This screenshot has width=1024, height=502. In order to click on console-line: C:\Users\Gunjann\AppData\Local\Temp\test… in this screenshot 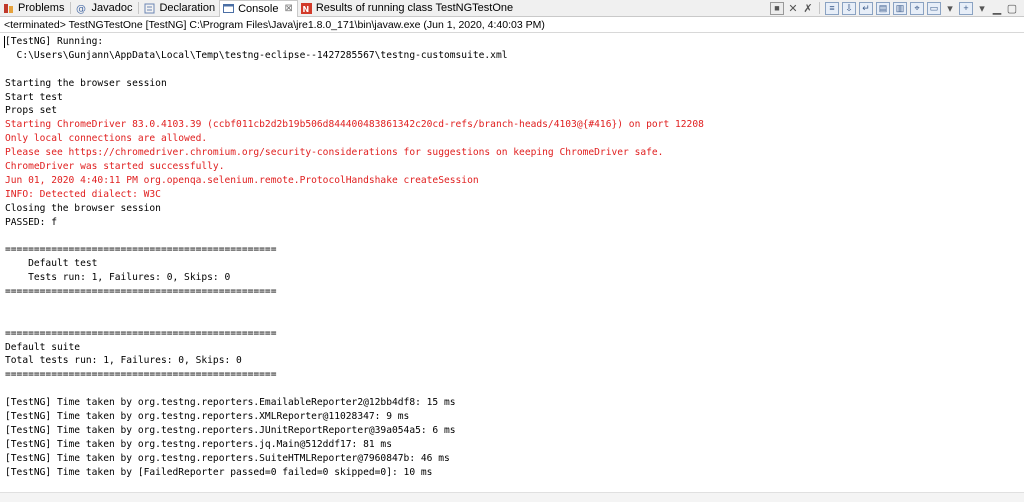, I will do `click(256, 55)`.